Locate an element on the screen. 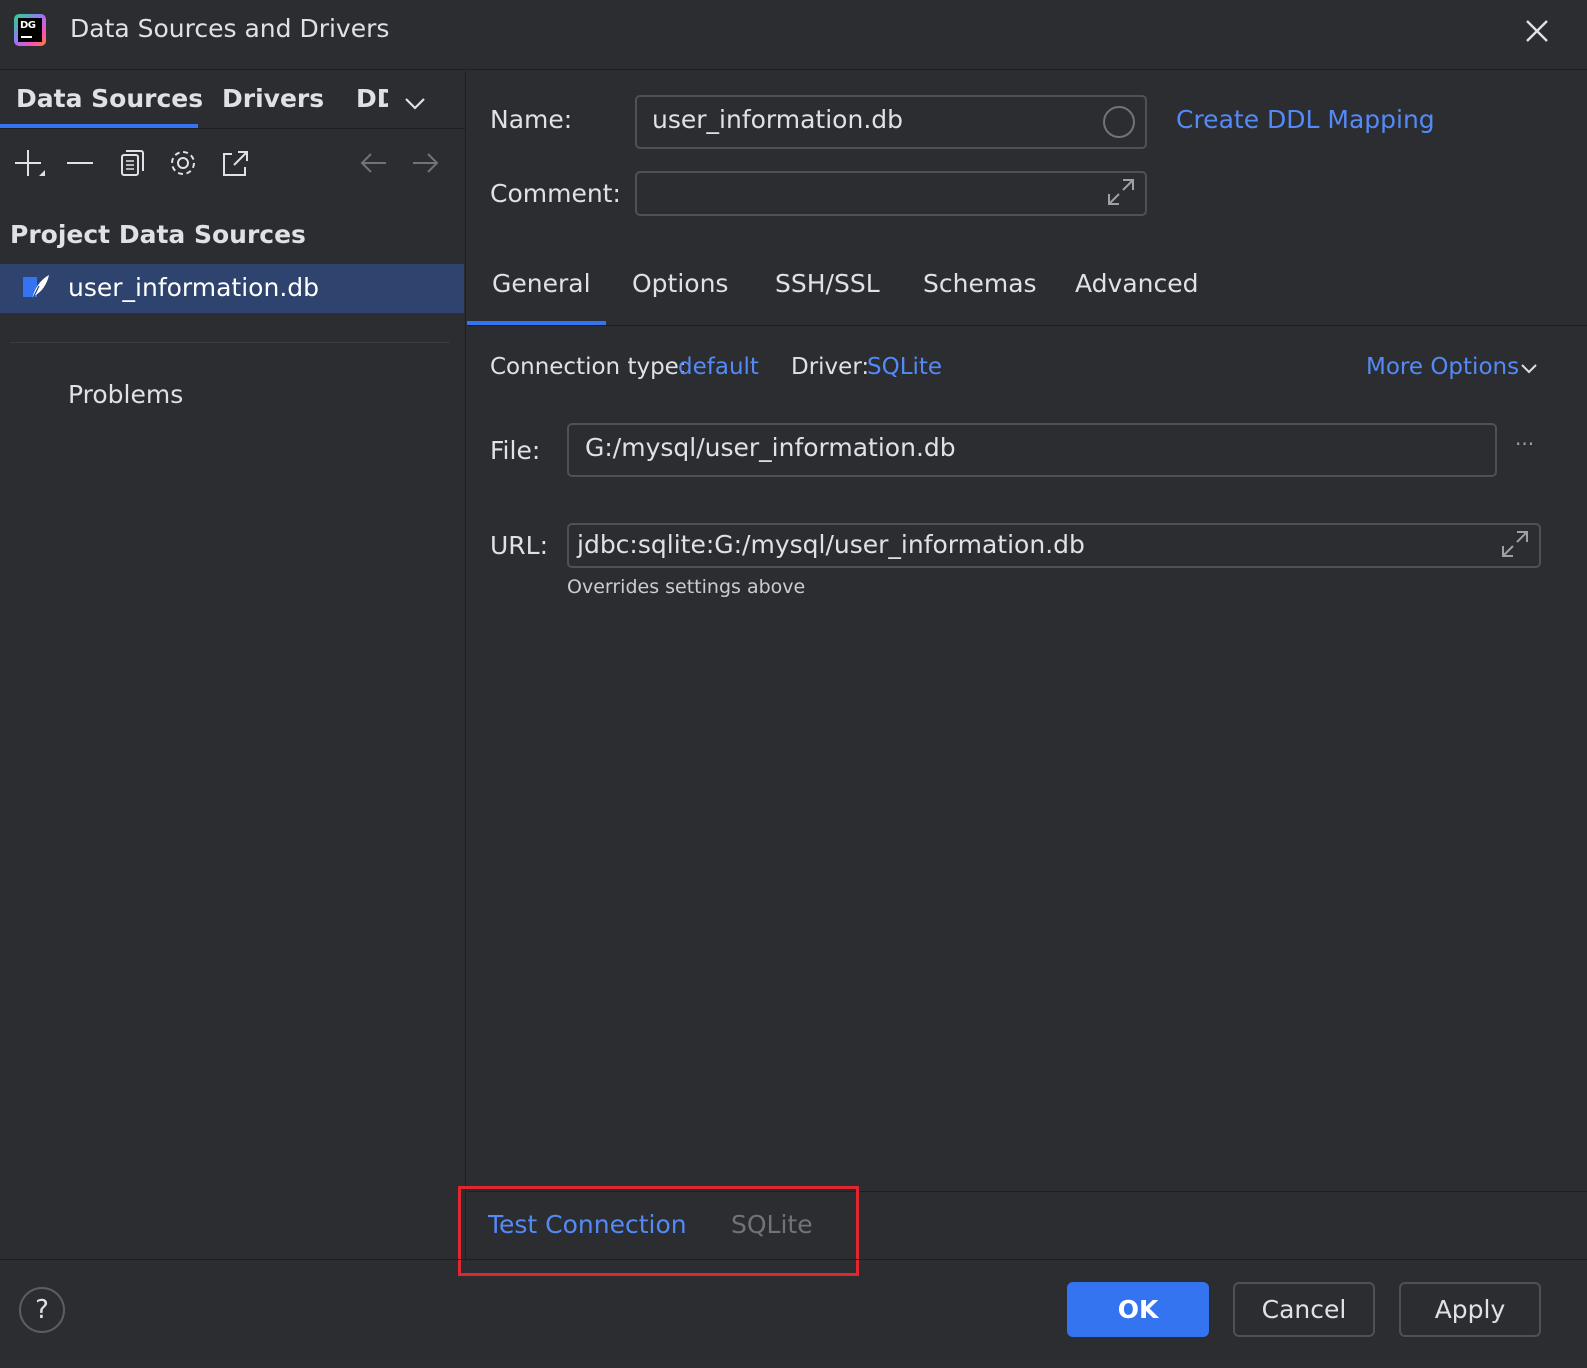 The image size is (1587, 1368). apply-button: Apply is located at coordinates (1470, 1309).